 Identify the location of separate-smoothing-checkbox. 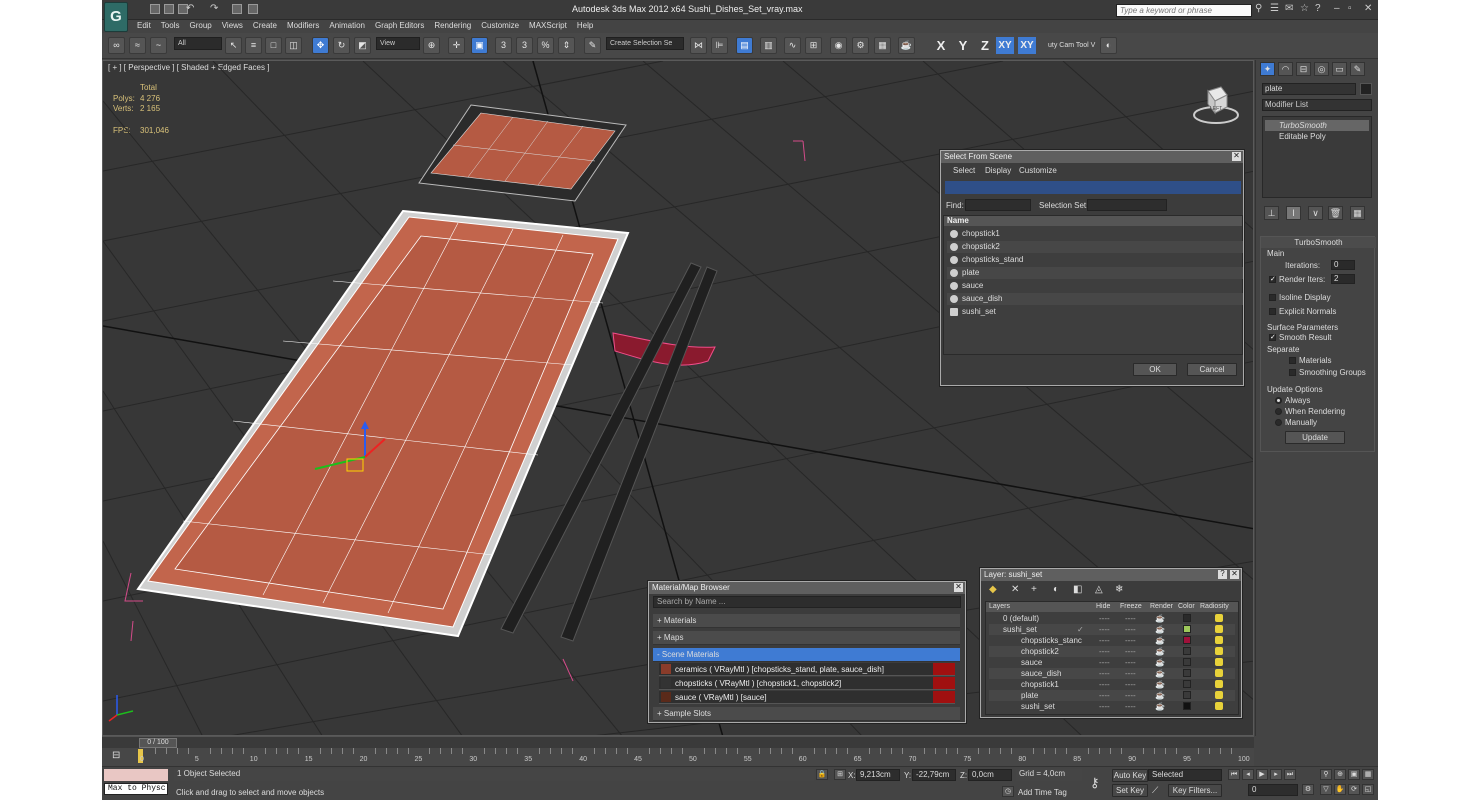
(1292, 372).